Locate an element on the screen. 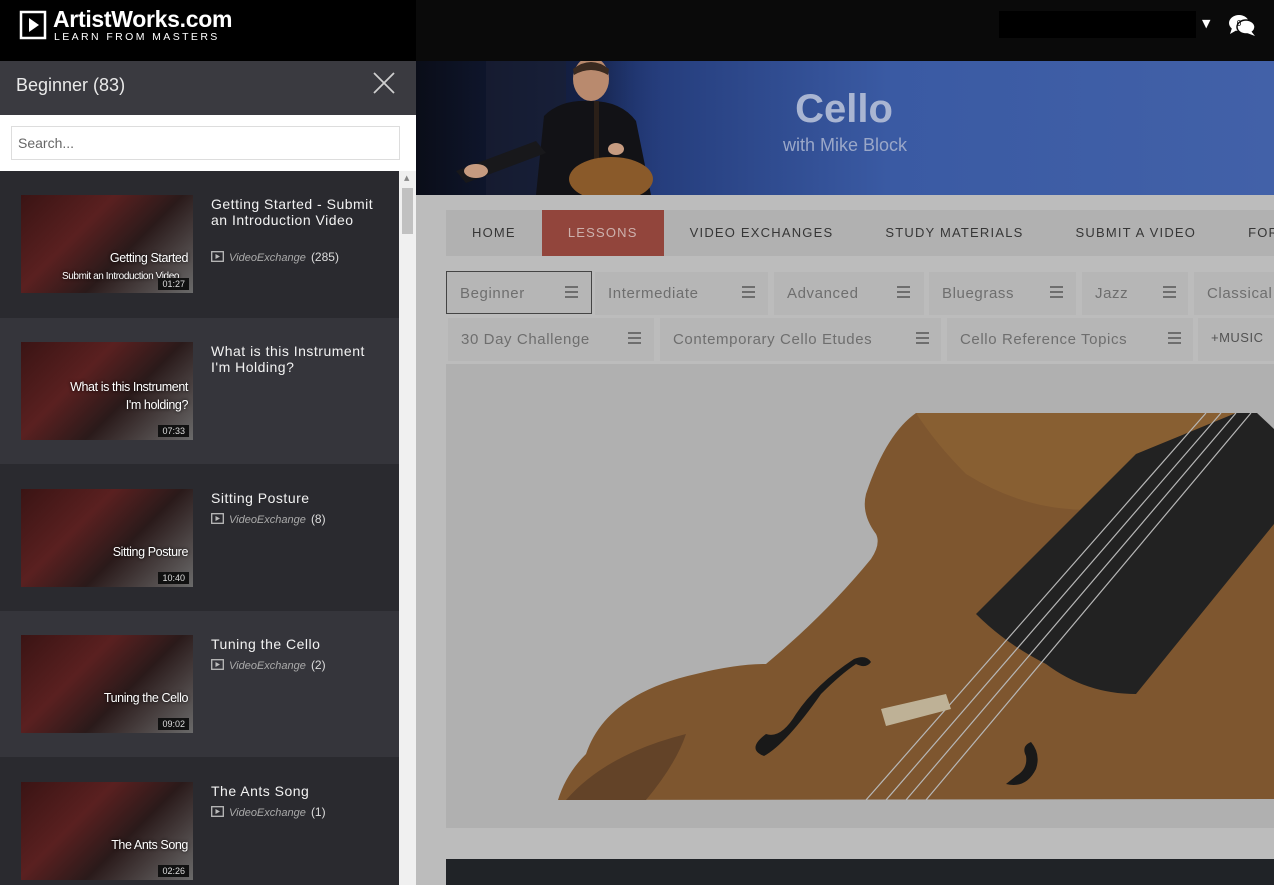 This screenshot has height=885, width=1274. logo-tagline: LEARN FROM MASTERS is located at coordinates (137, 37).